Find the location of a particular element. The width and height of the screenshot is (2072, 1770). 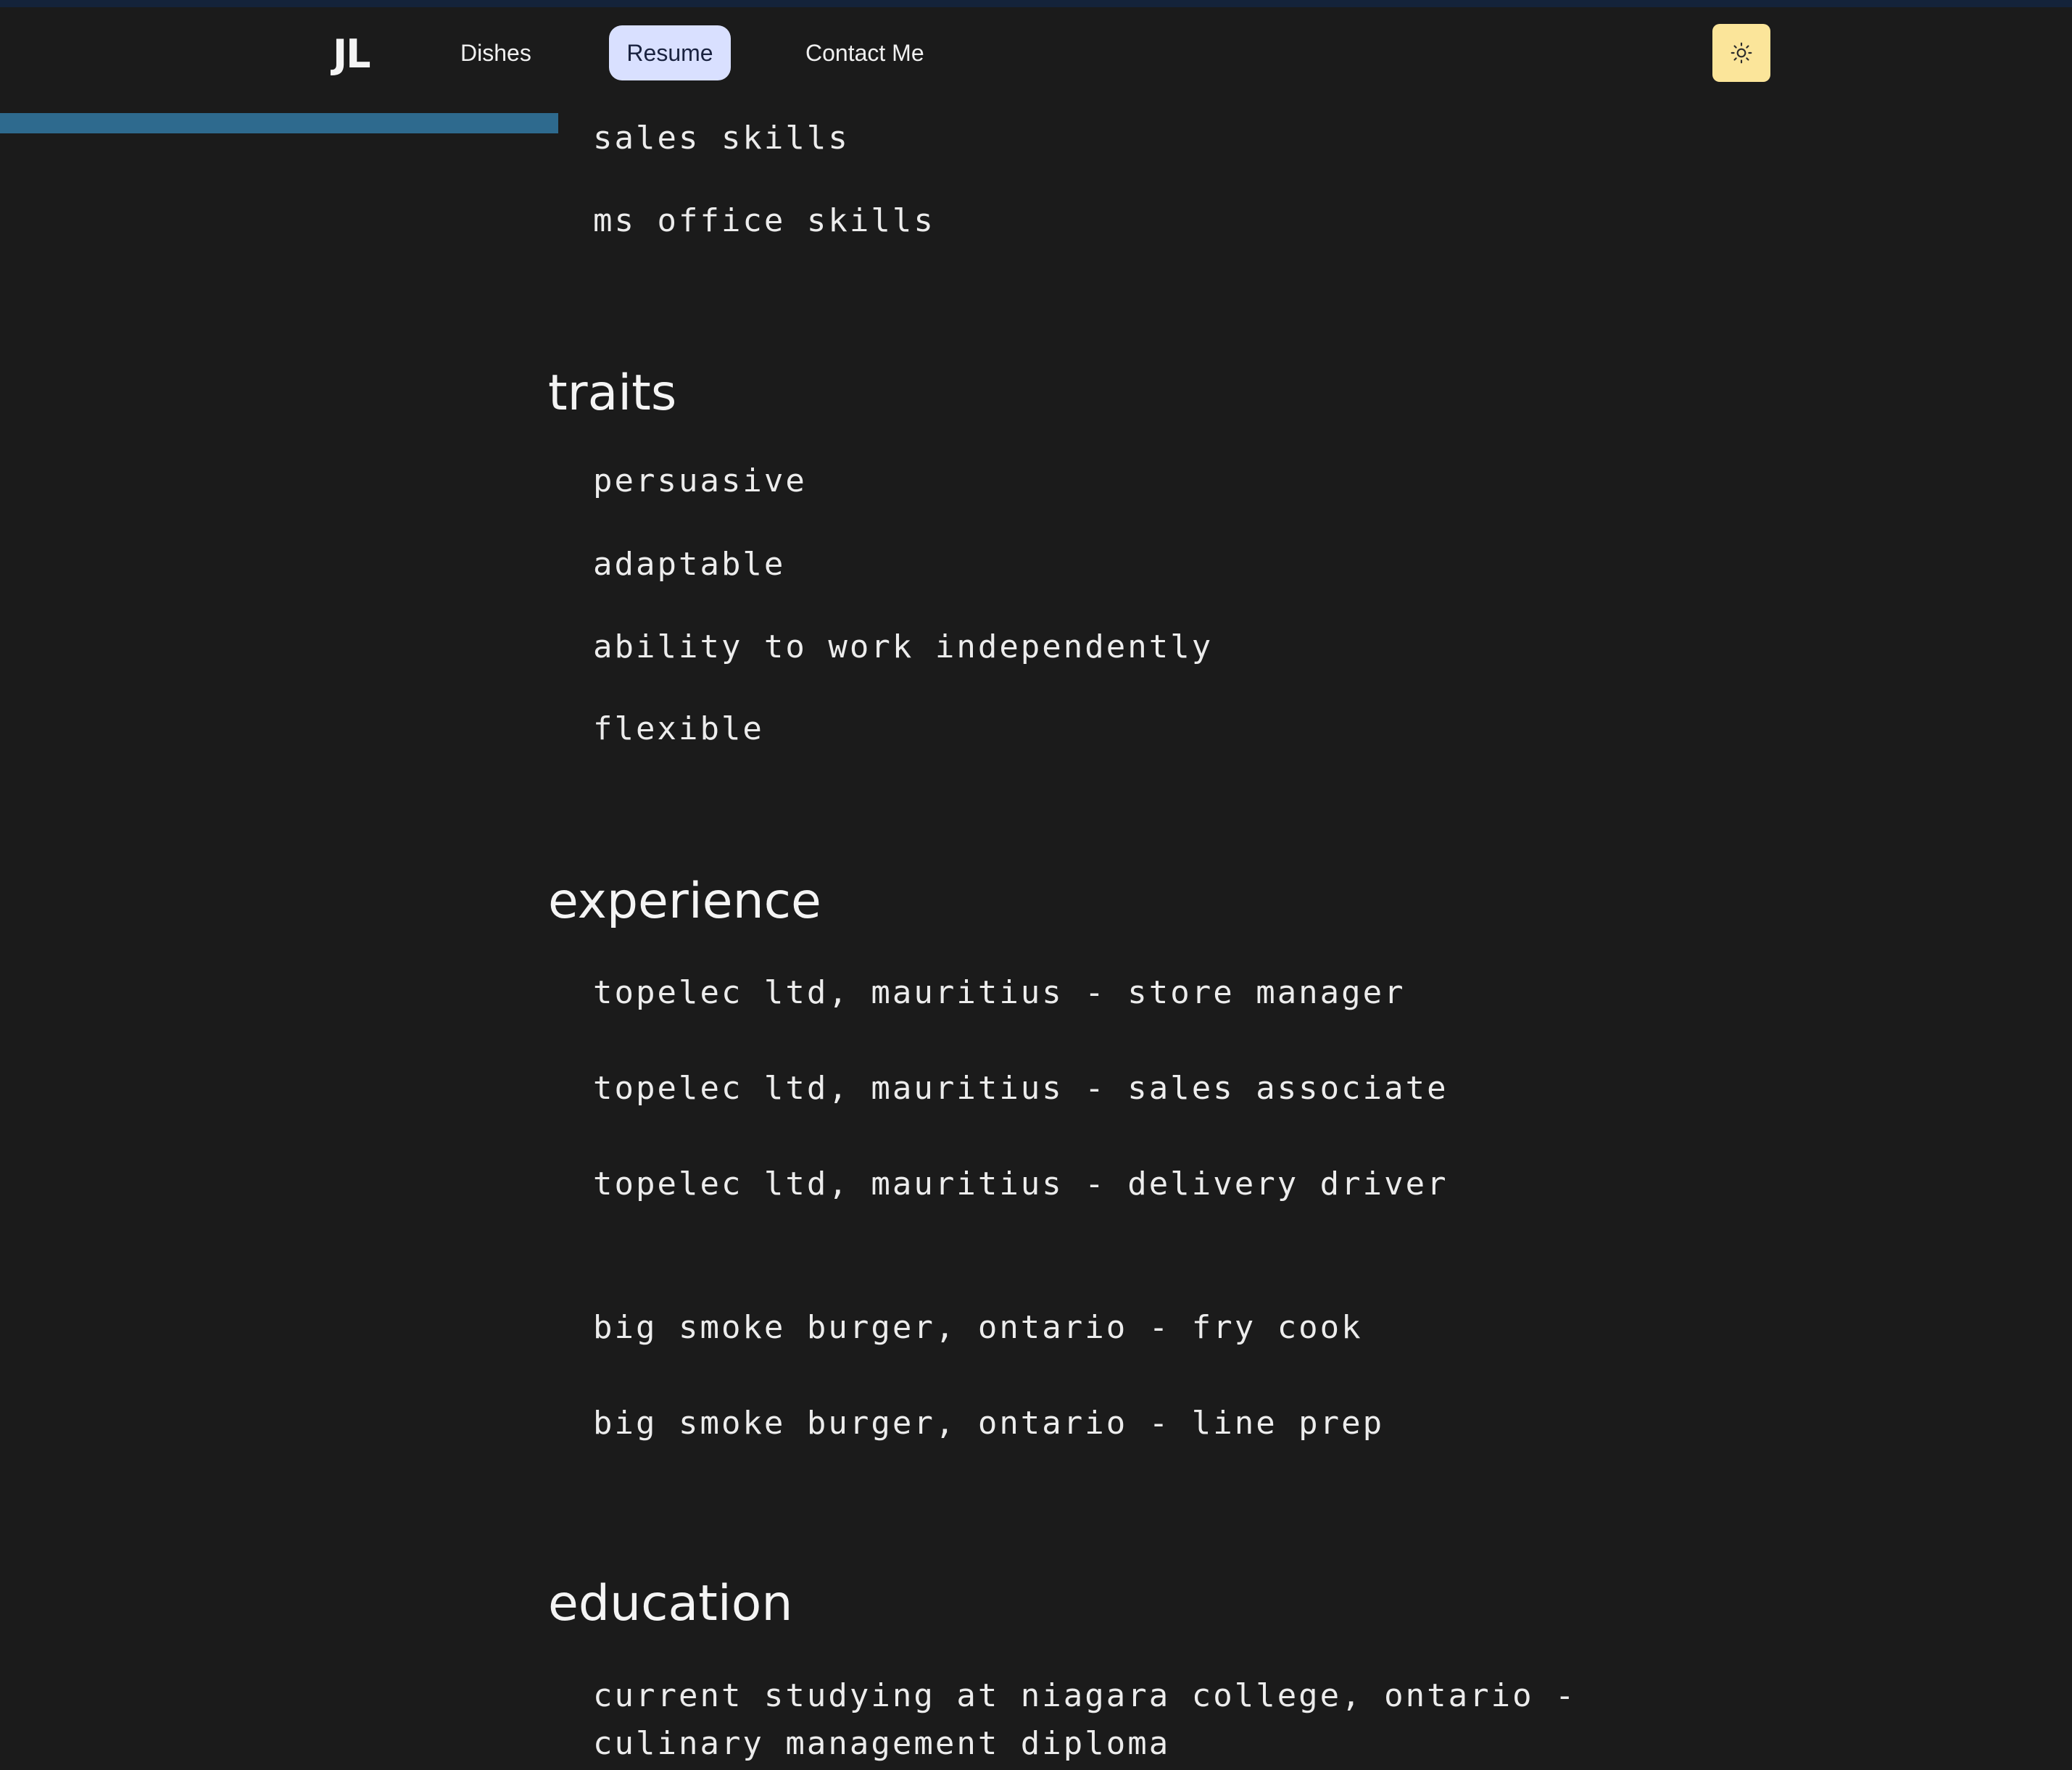

trait-item: flexible is located at coordinates (678, 729).